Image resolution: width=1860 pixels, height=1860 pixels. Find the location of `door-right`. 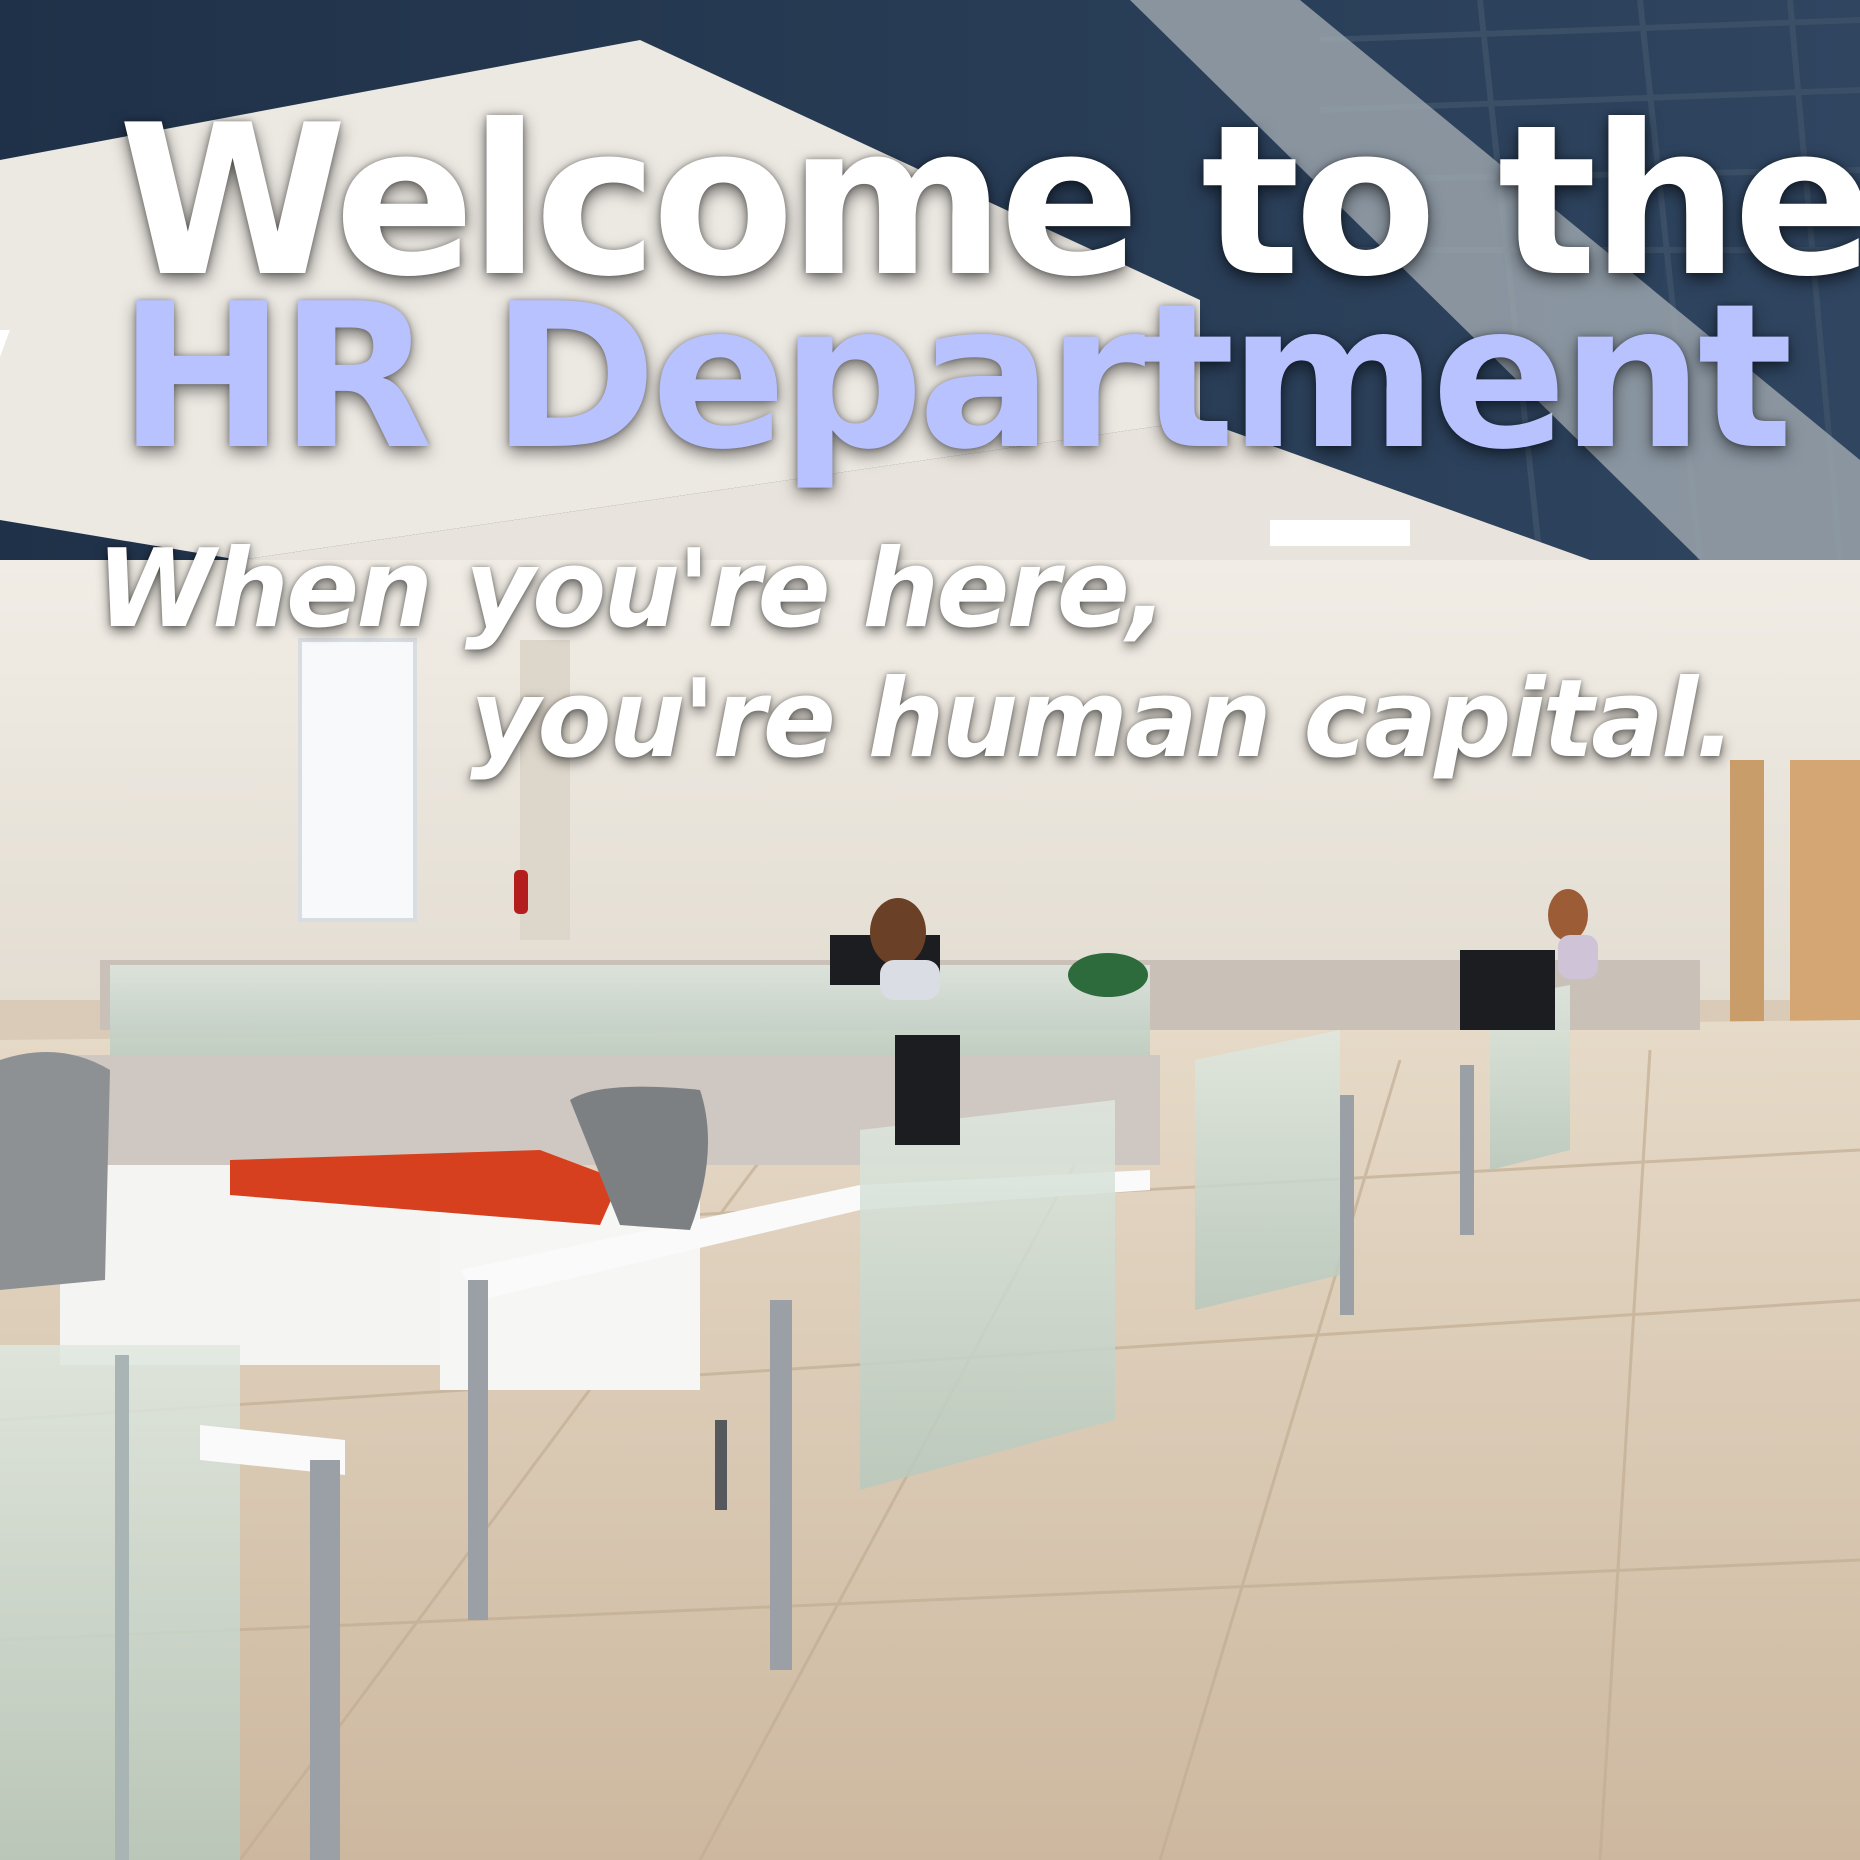

door-right is located at coordinates (1825, 910).